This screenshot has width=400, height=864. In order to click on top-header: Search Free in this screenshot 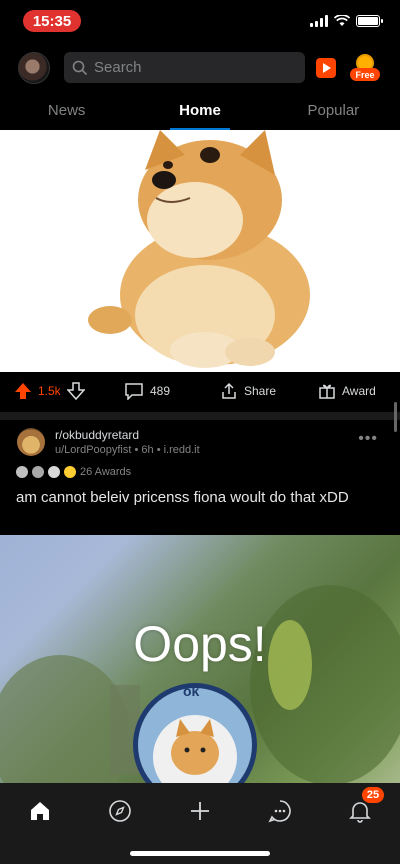, I will do `click(200, 69)`.